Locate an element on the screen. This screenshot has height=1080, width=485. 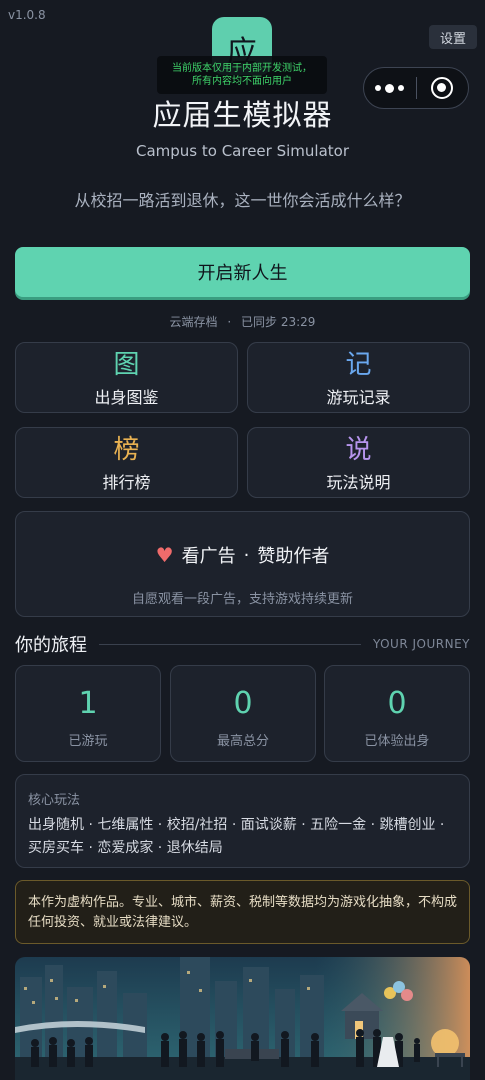
records-icon: 记 is located at coordinates (358, 365).